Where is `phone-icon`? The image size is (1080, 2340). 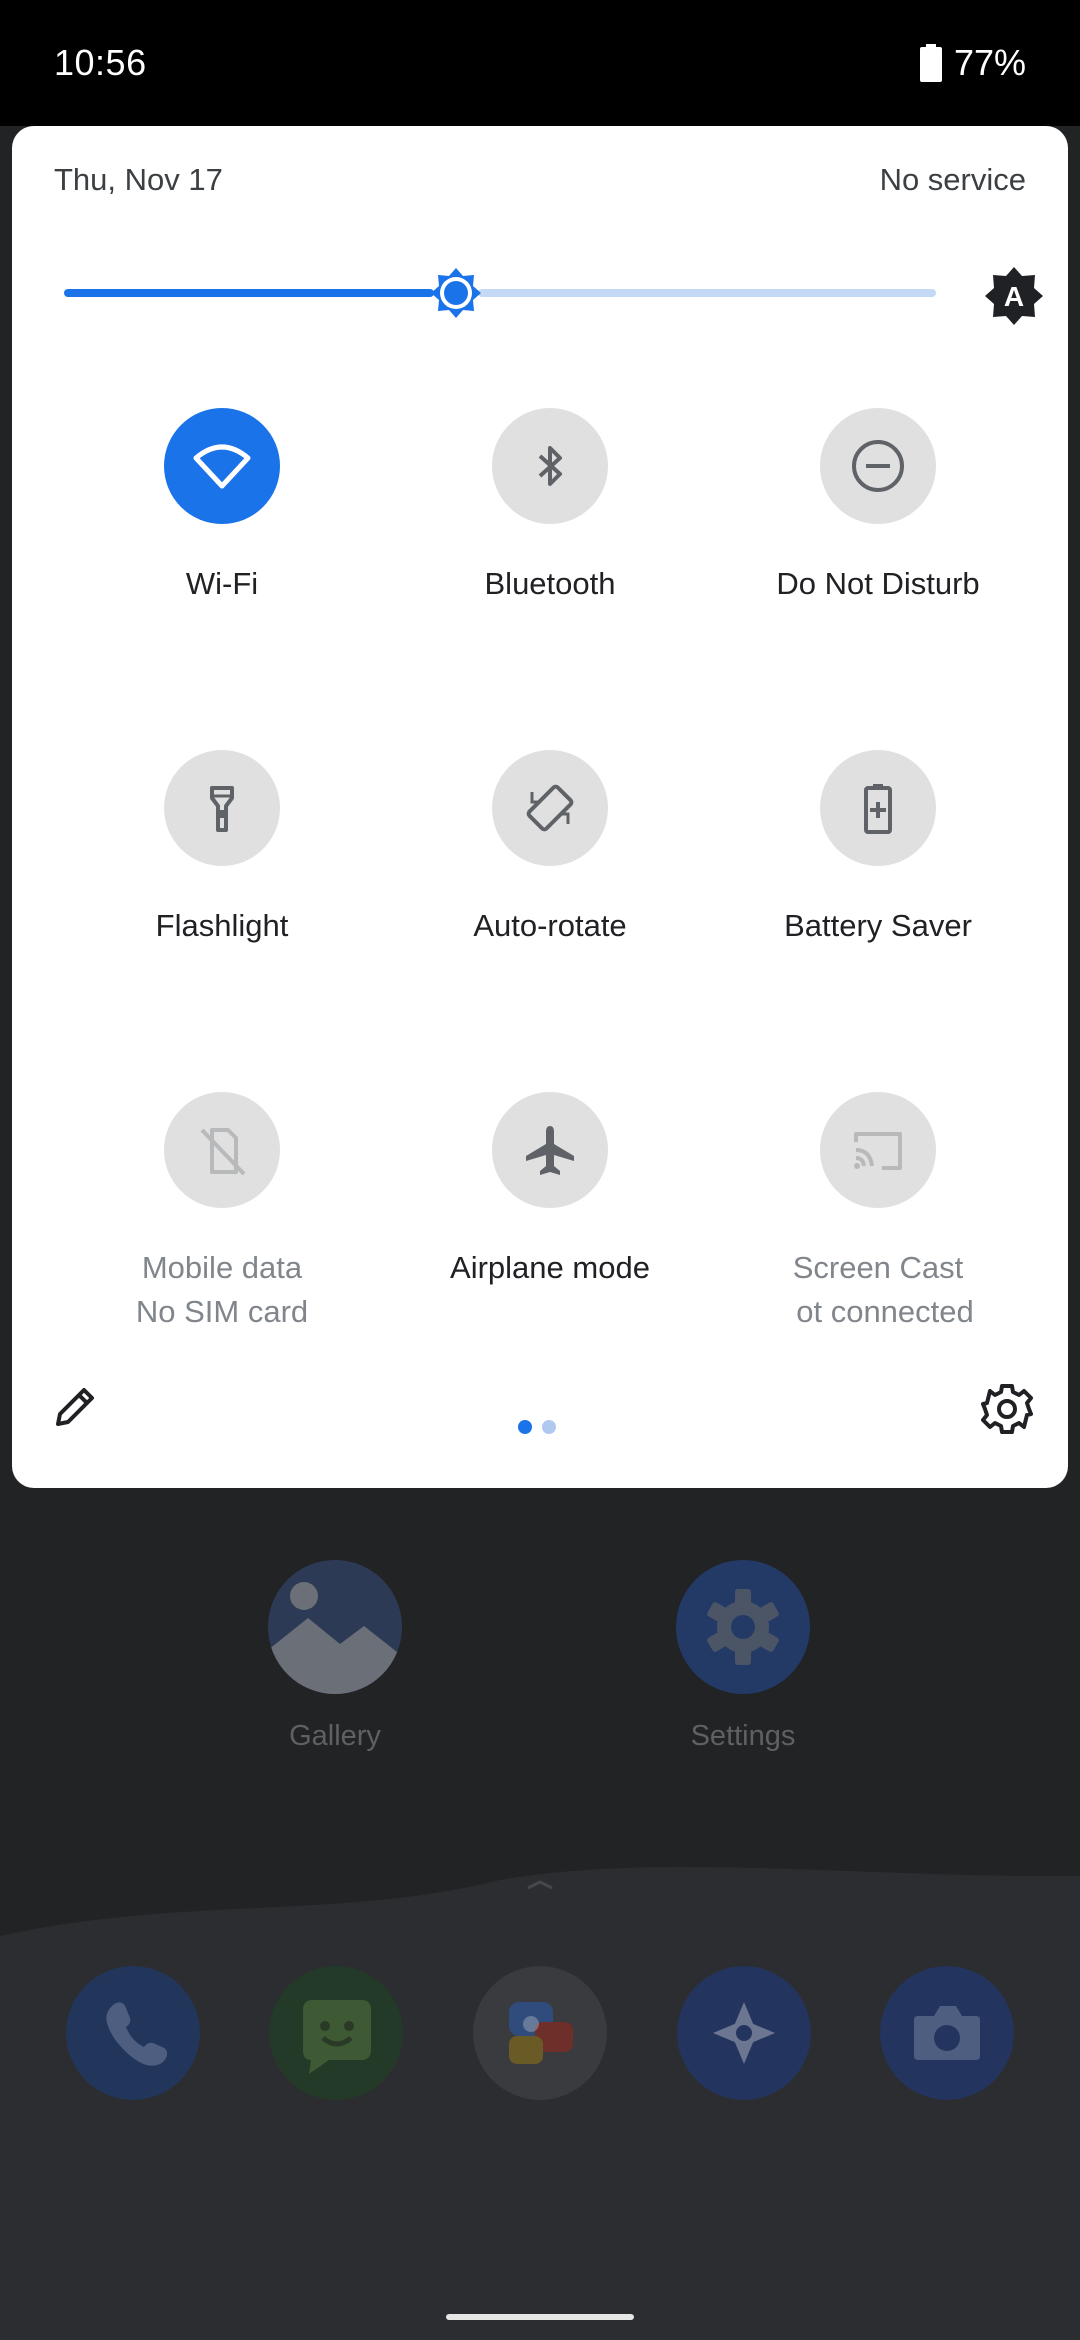 phone-icon is located at coordinates (133, 2033).